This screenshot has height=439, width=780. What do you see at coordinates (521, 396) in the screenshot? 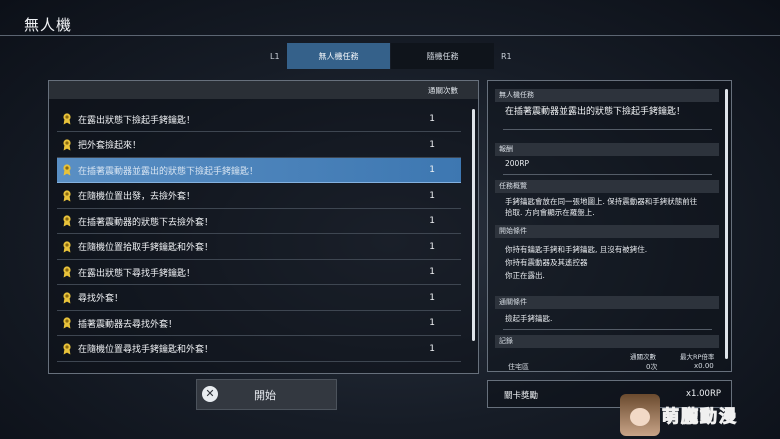
I see `stage-reward-label: 關卡獎勵` at bounding box center [521, 396].